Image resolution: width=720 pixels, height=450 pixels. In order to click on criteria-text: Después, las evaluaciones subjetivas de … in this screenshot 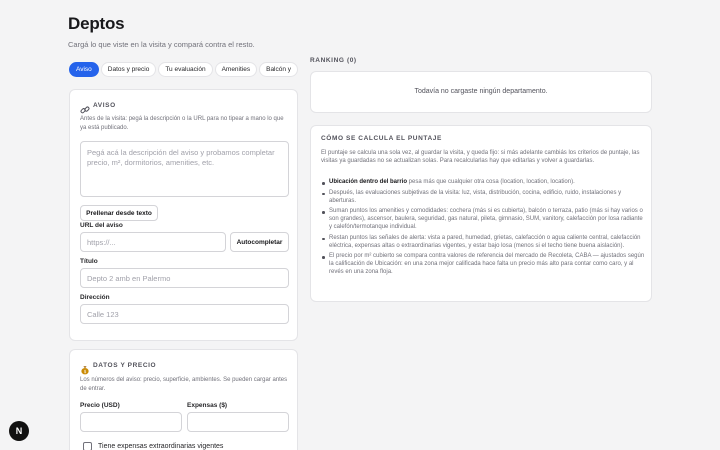, I will do `click(475, 196)`.